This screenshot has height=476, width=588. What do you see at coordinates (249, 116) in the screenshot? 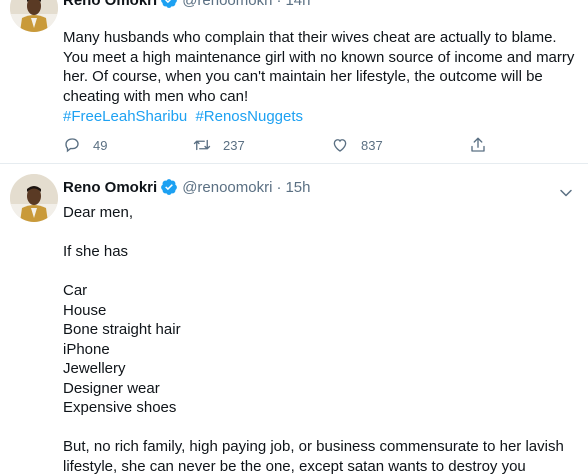
I see `hashtag-link: #RenosNuggets` at bounding box center [249, 116].